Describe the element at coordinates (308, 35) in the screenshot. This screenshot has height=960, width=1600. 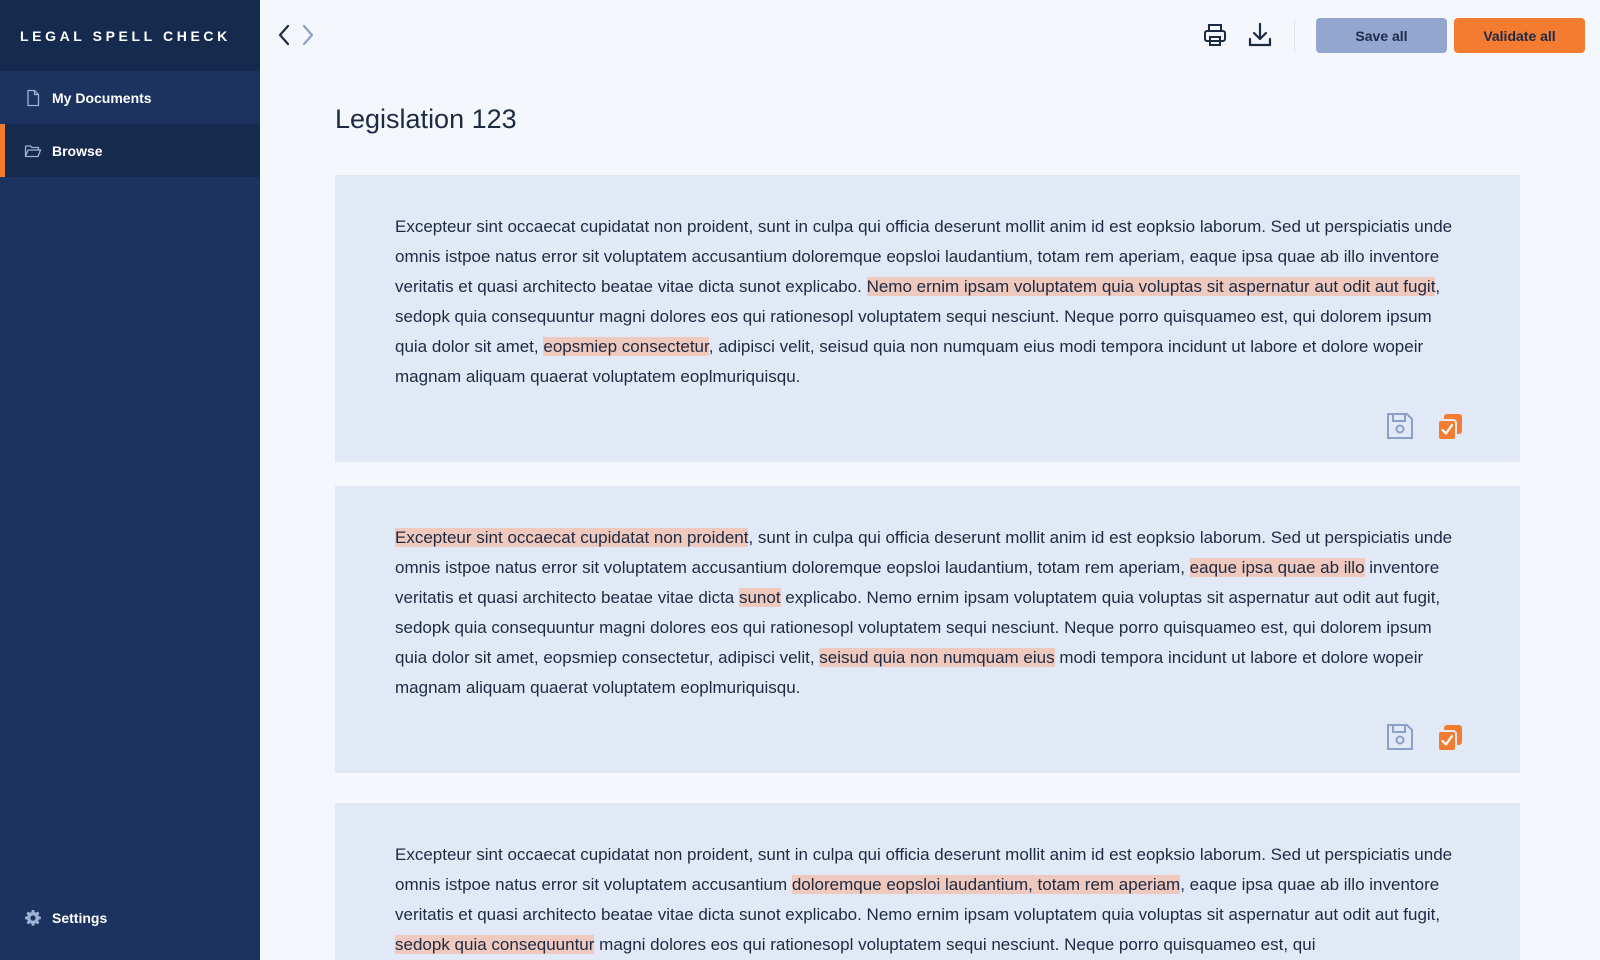
I see `forward-arrow-icon` at that location.